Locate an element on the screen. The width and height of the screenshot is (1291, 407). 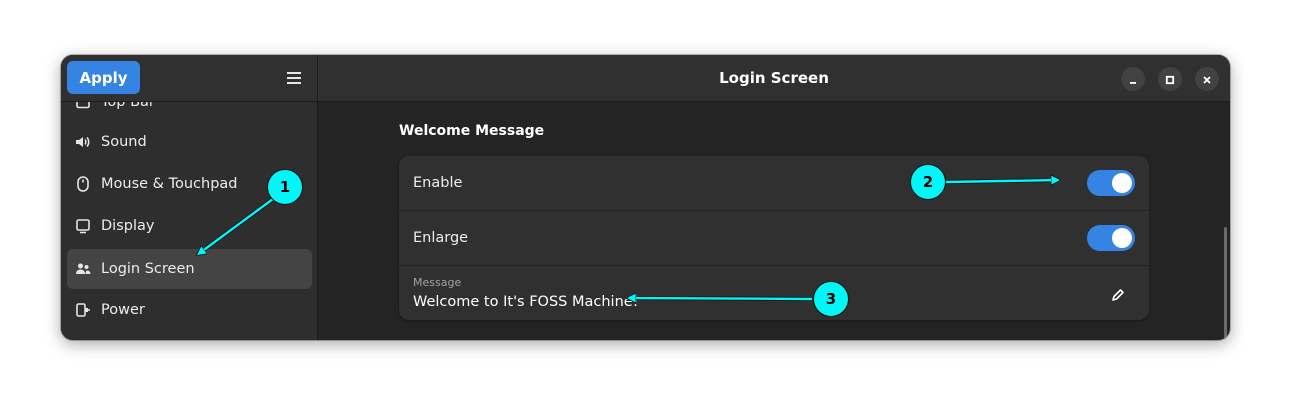
enlarge-switch is located at coordinates (1111, 238).